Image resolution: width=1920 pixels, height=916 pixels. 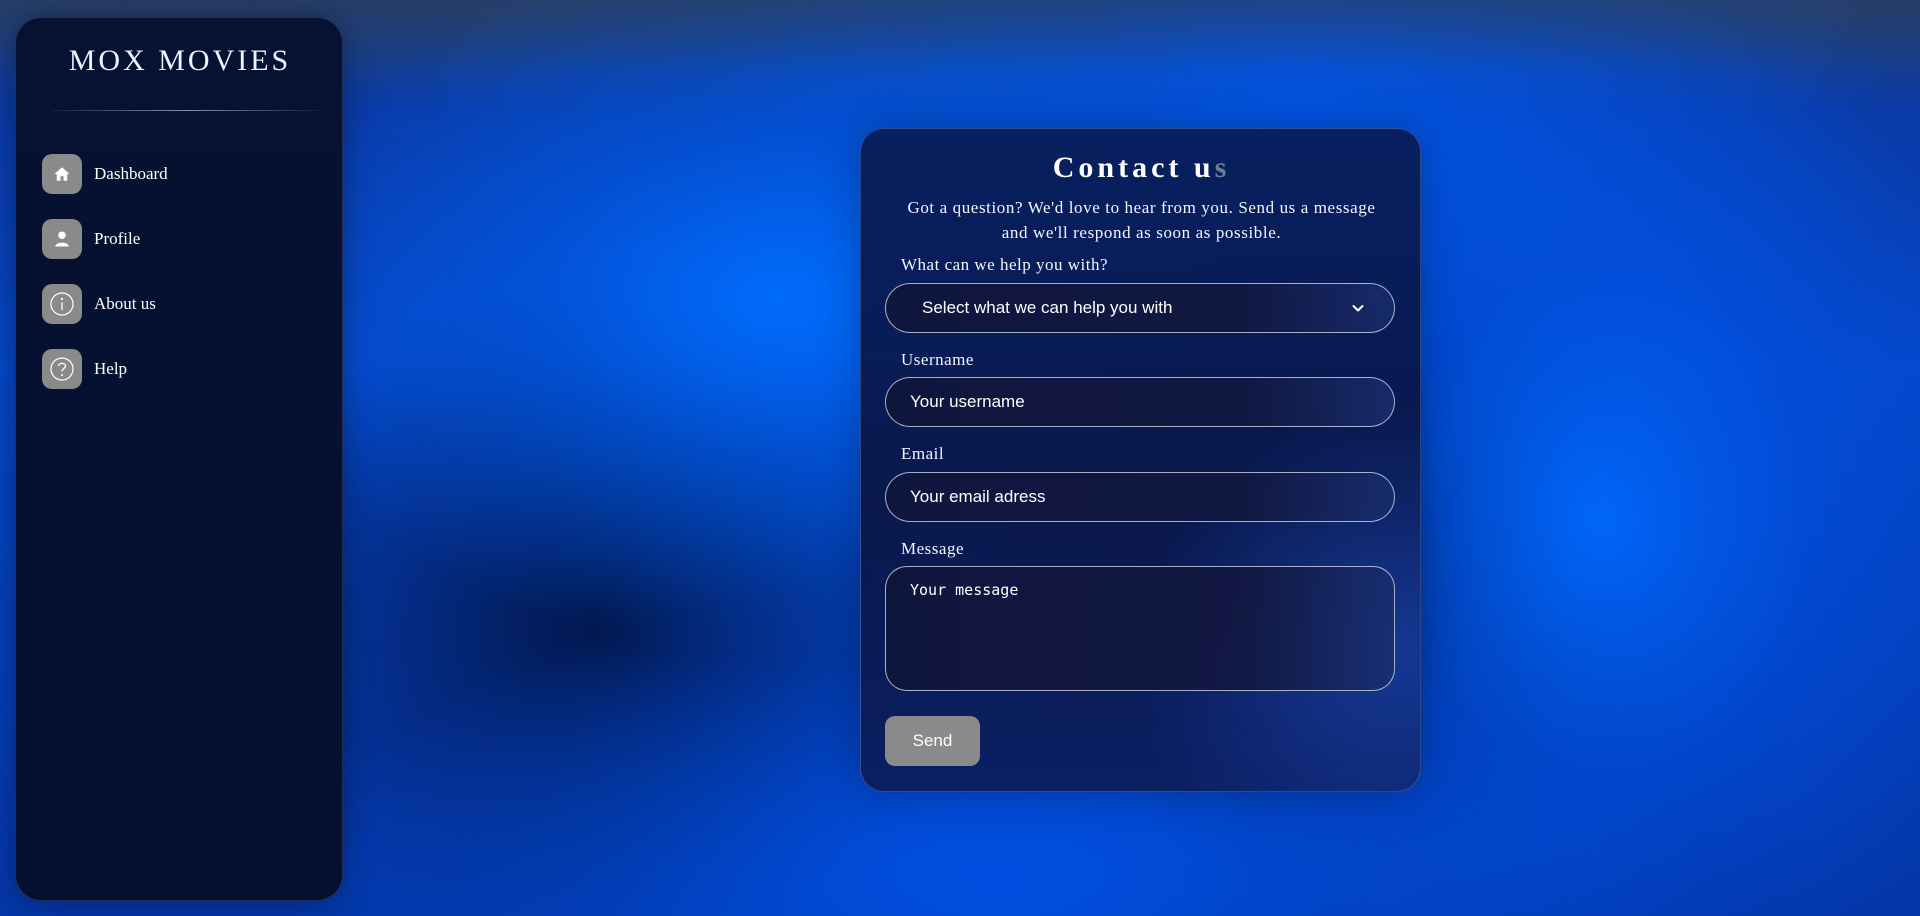 What do you see at coordinates (131, 173) in the screenshot?
I see `sidebar-item-label: Dashboard` at bounding box center [131, 173].